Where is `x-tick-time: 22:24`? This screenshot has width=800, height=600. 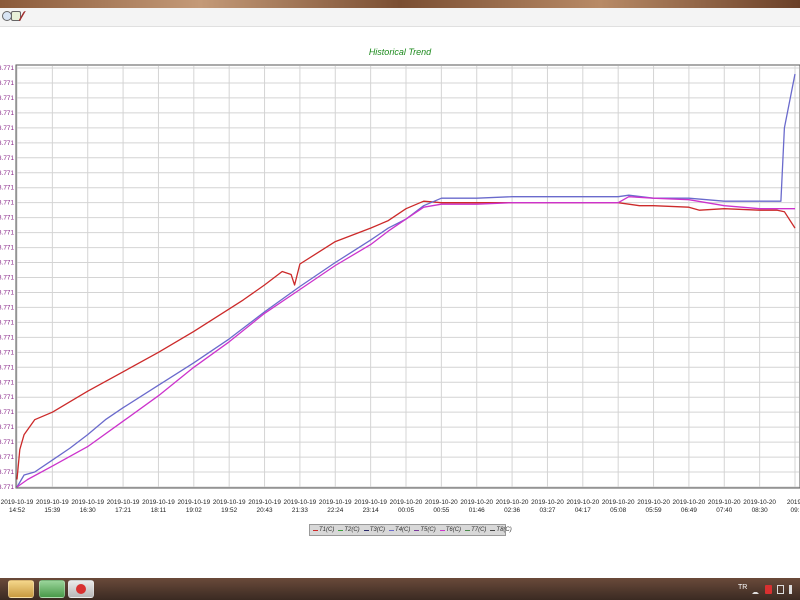
x-tick-time: 22:24 is located at coordinates (335, 510).